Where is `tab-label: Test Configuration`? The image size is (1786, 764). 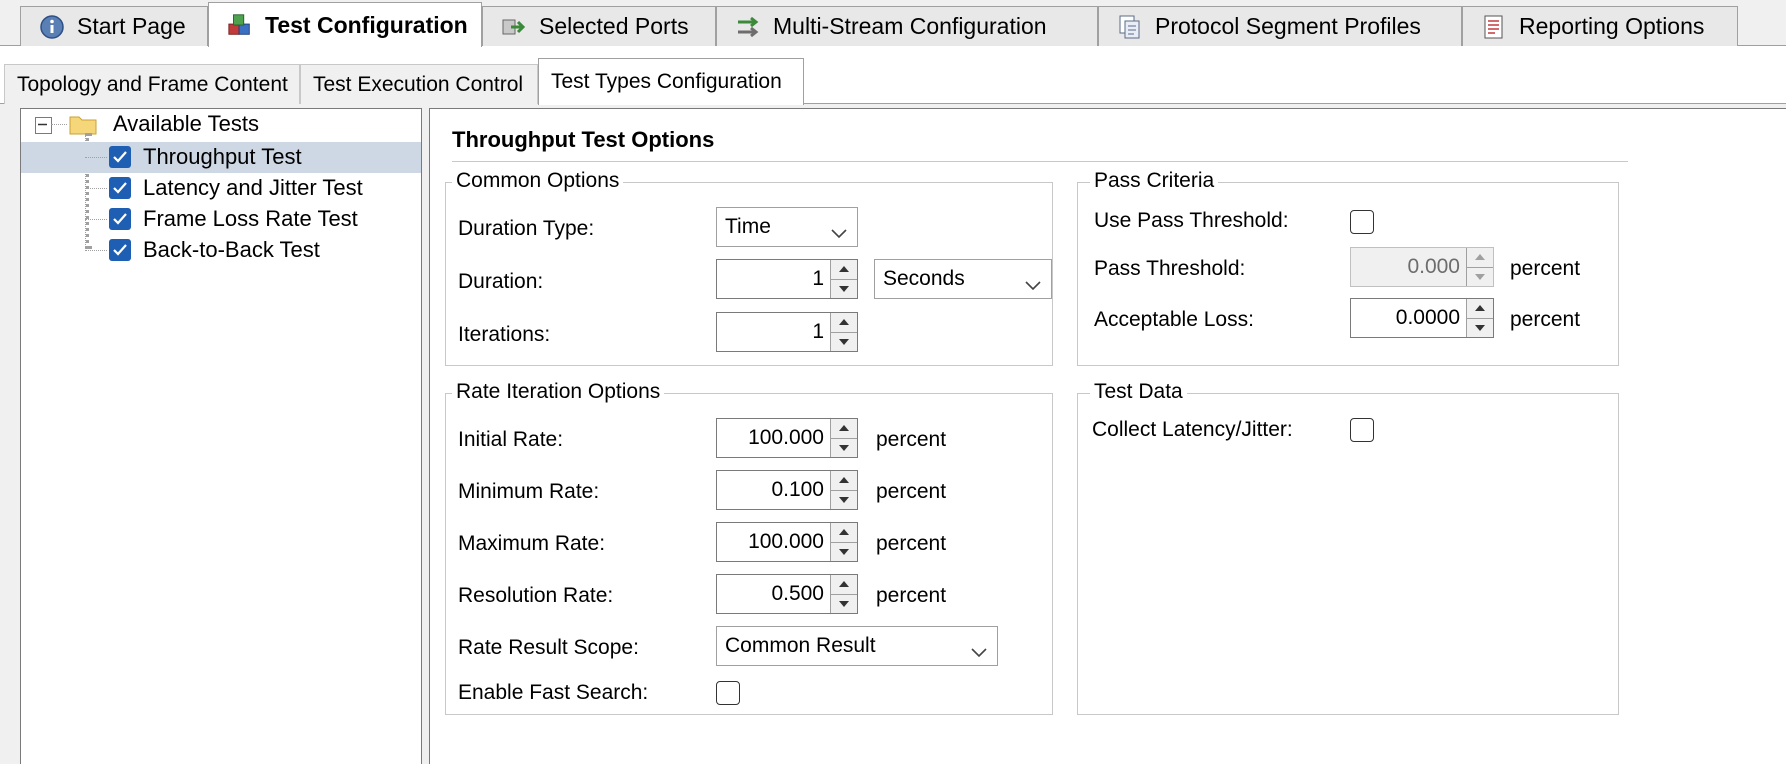 tab-label: Test Configuration is located at coordinates (366, 24).